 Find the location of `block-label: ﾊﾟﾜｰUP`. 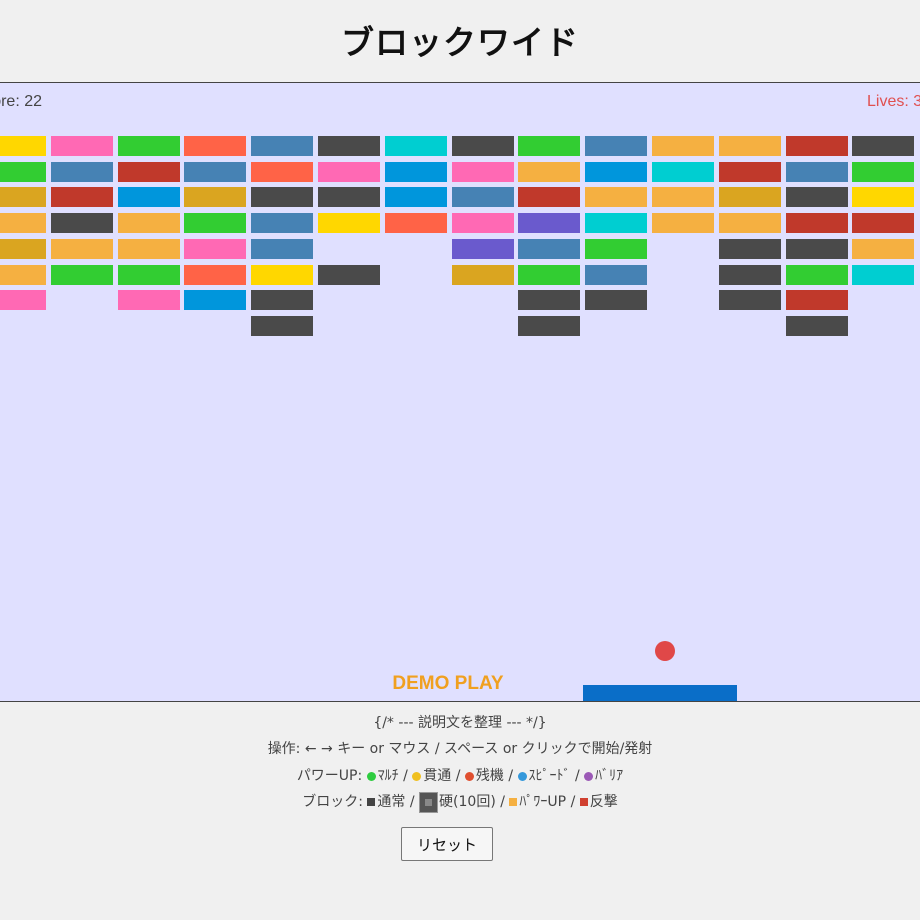

block-label: ﾊﾟﾜｰUP is located at coordinates (543, 802).